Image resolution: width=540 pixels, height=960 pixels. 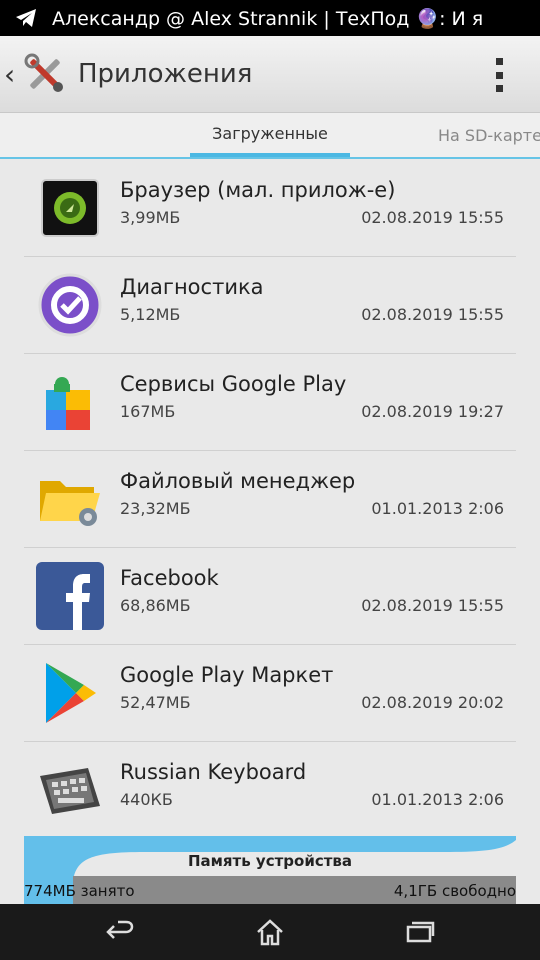 What do you see at coordinates (71, 693) in the screenshot?
I see `google-play-market-icon` at bounding box center [71, 693].